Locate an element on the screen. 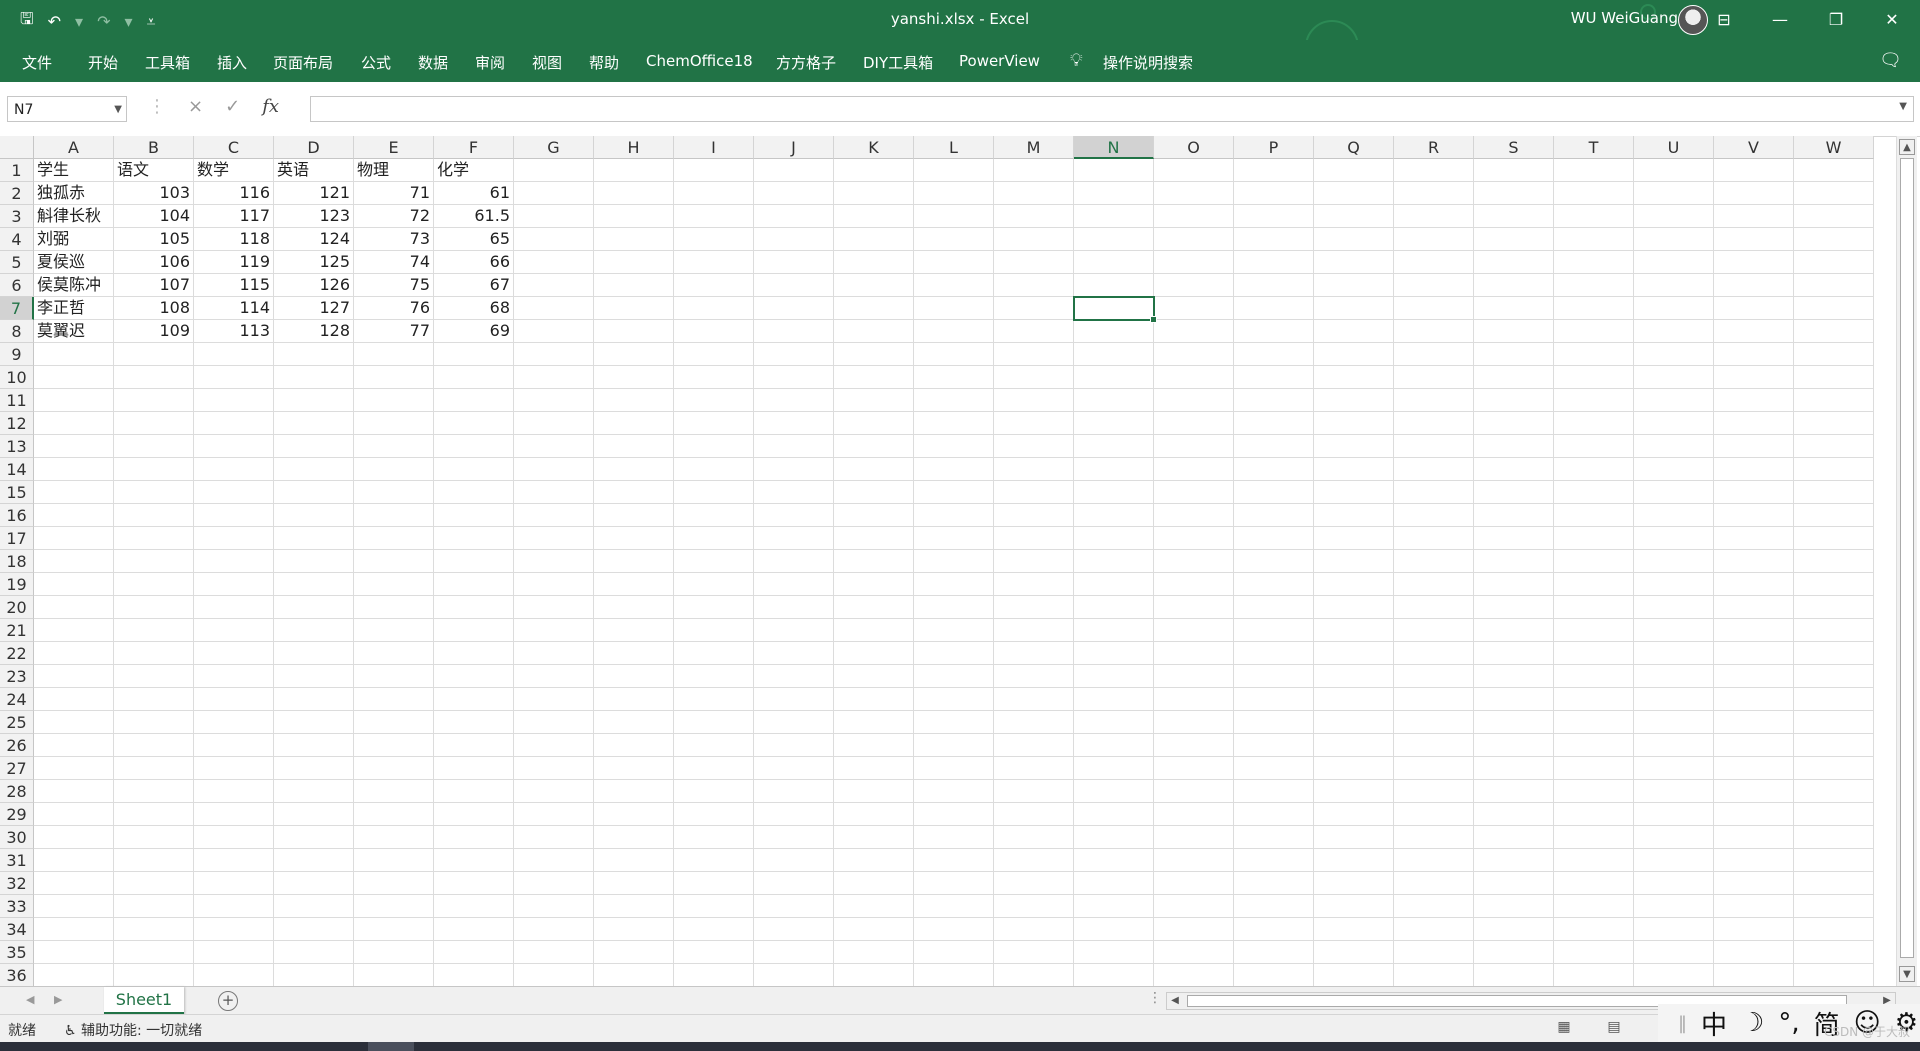 This screenshot has height=1051, width=1920. row-header: 9 is located at coordinates (17, 354).